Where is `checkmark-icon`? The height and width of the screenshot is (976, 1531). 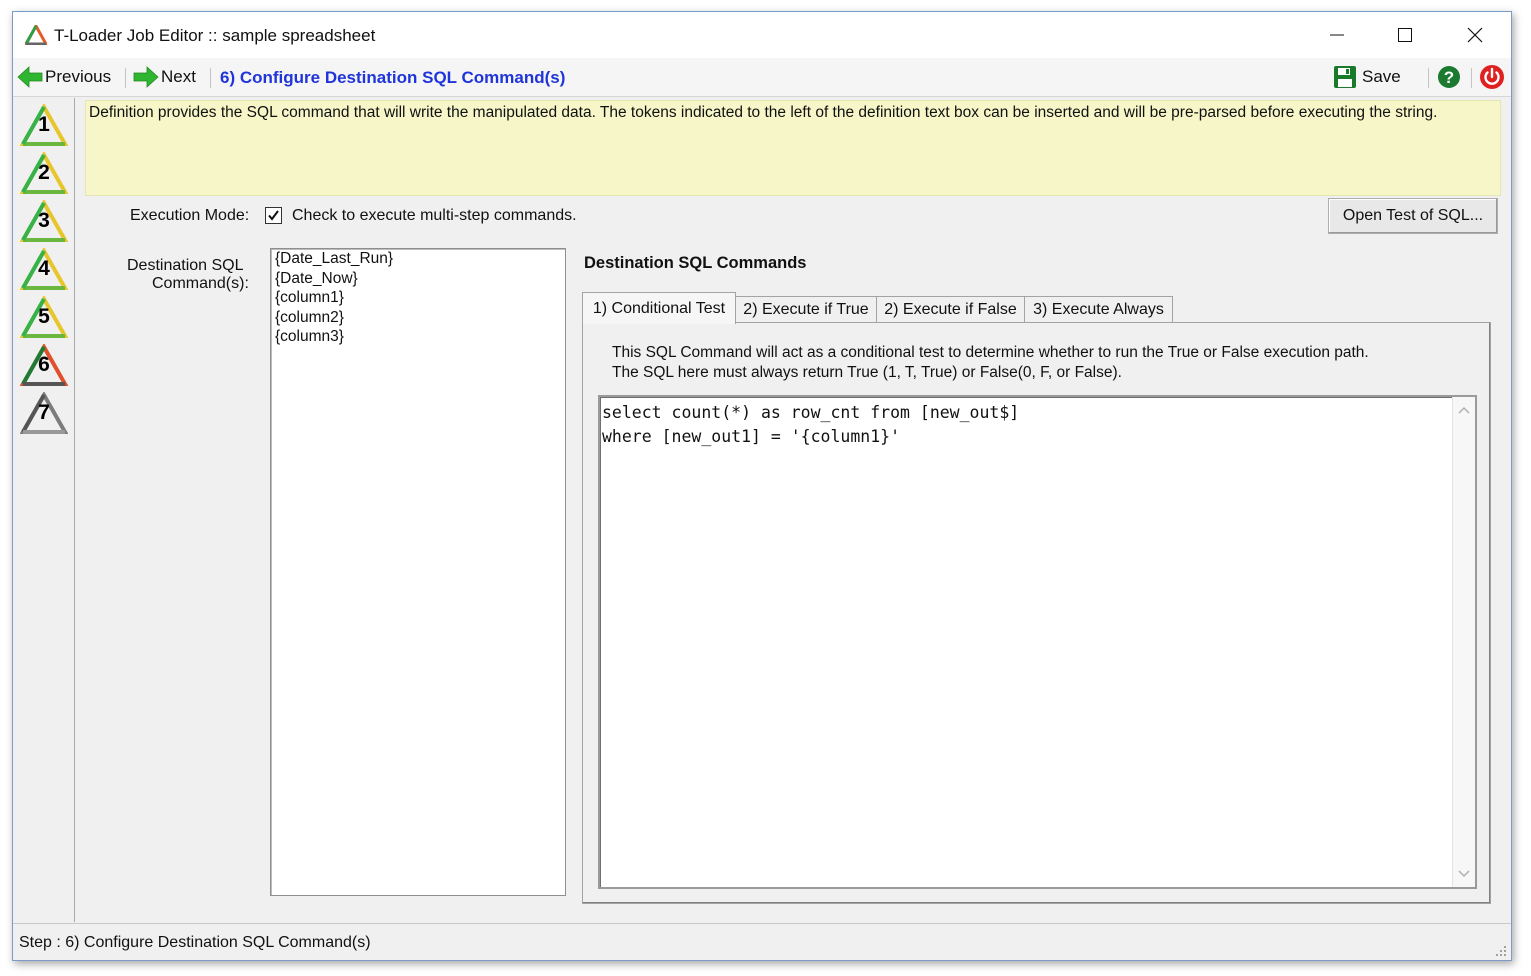 checkmark-icon is located at coordinates (273, 215).